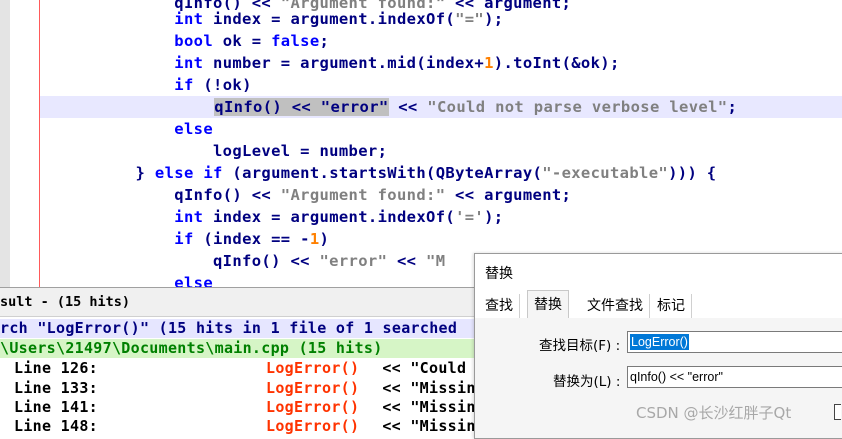 The image size is (842, 439). Describe the element at coordinates (436, 261) in the screenshot. I see `code-token: "M` at that location.